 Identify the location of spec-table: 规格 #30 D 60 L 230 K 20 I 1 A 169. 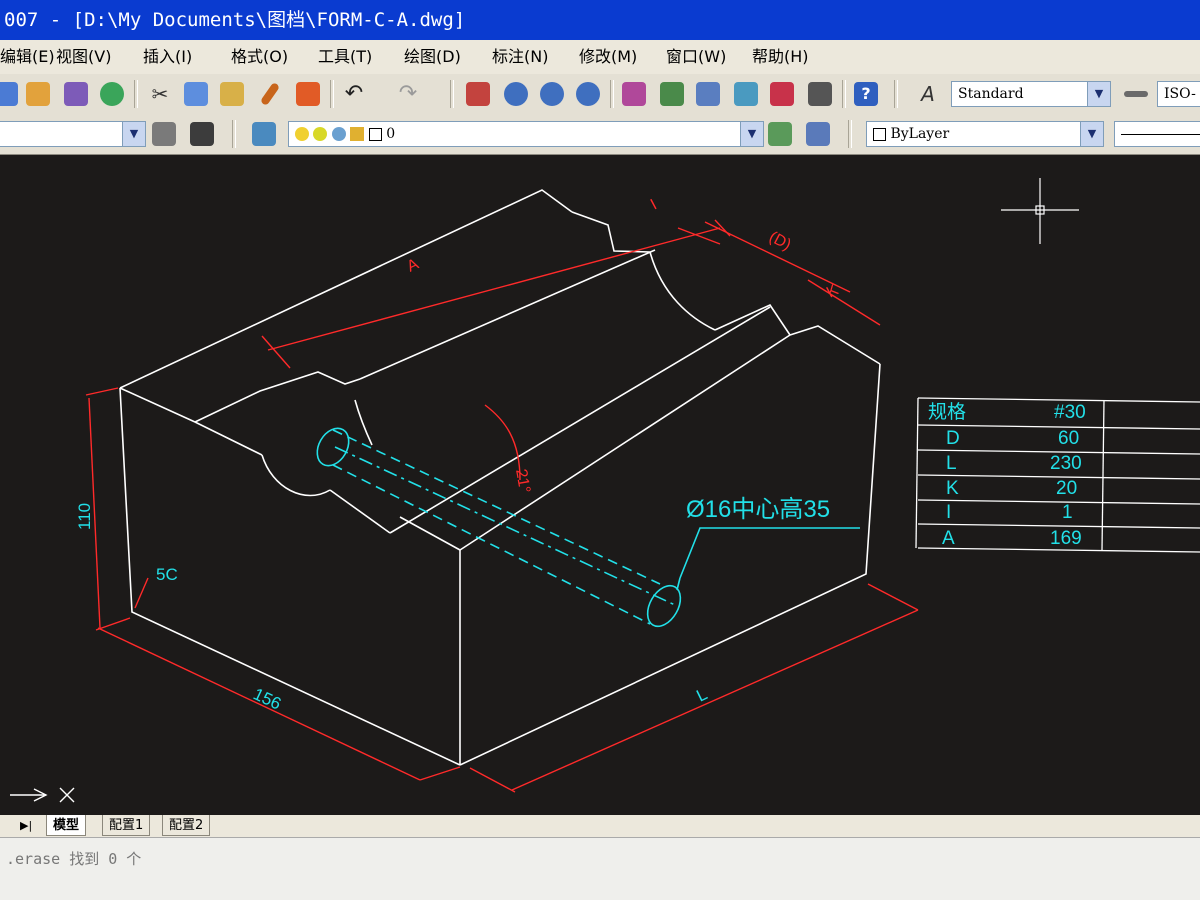
(1057, 475).